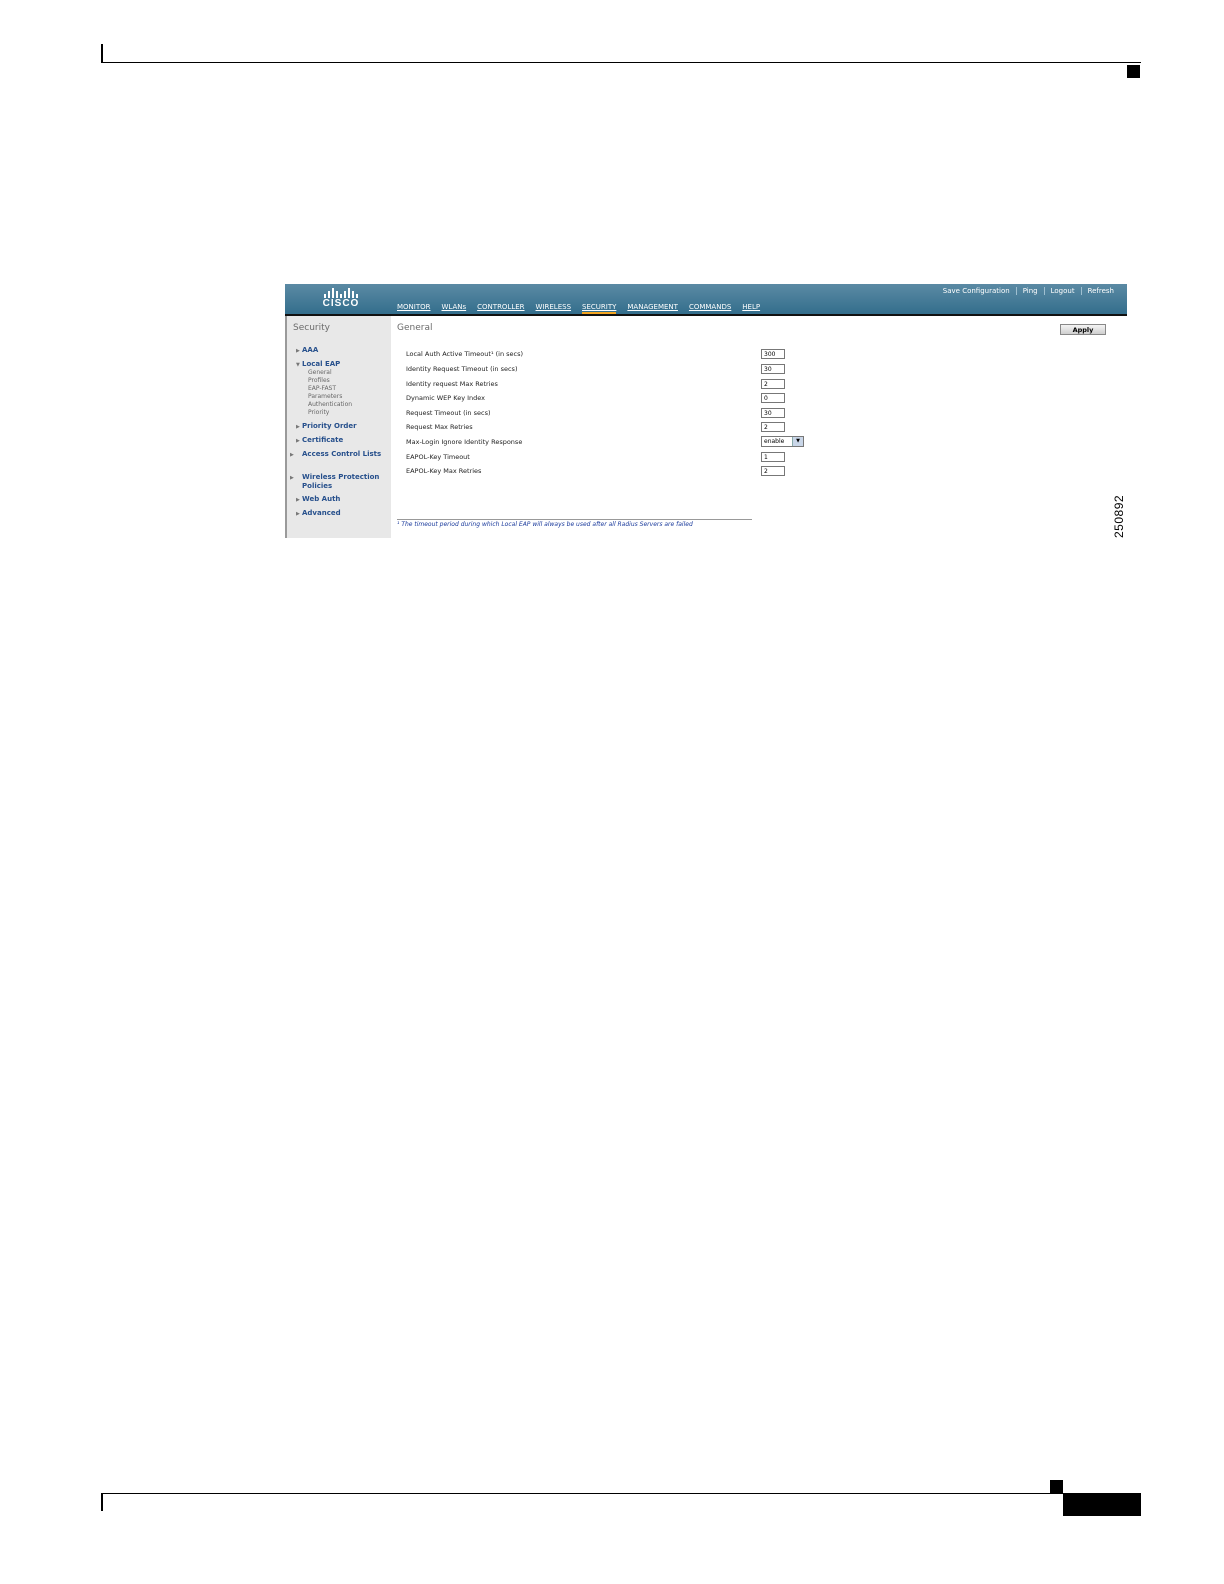 Image resolution: width=1224 pixels, height=1584 pixels. I want to click on sidebar-subitem-authentication: Authentication, so click(330, 405).